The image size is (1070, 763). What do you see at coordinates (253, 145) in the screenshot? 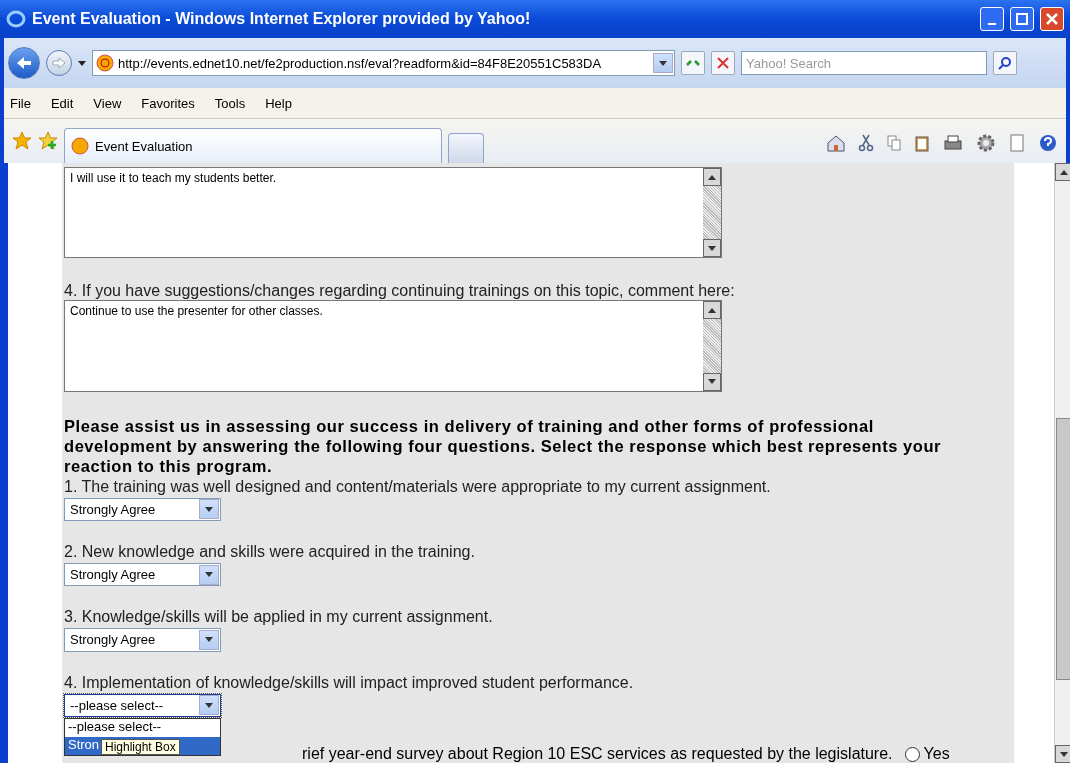
I see `browser-tab: Event Evaluation` at bounding box center [253, 145].